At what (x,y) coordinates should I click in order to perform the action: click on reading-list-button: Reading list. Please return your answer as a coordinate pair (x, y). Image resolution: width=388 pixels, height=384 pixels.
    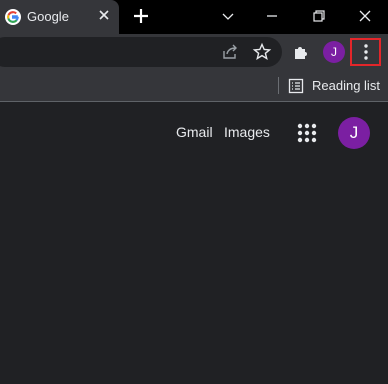
    Looking at the image, I should click on (336, 86).